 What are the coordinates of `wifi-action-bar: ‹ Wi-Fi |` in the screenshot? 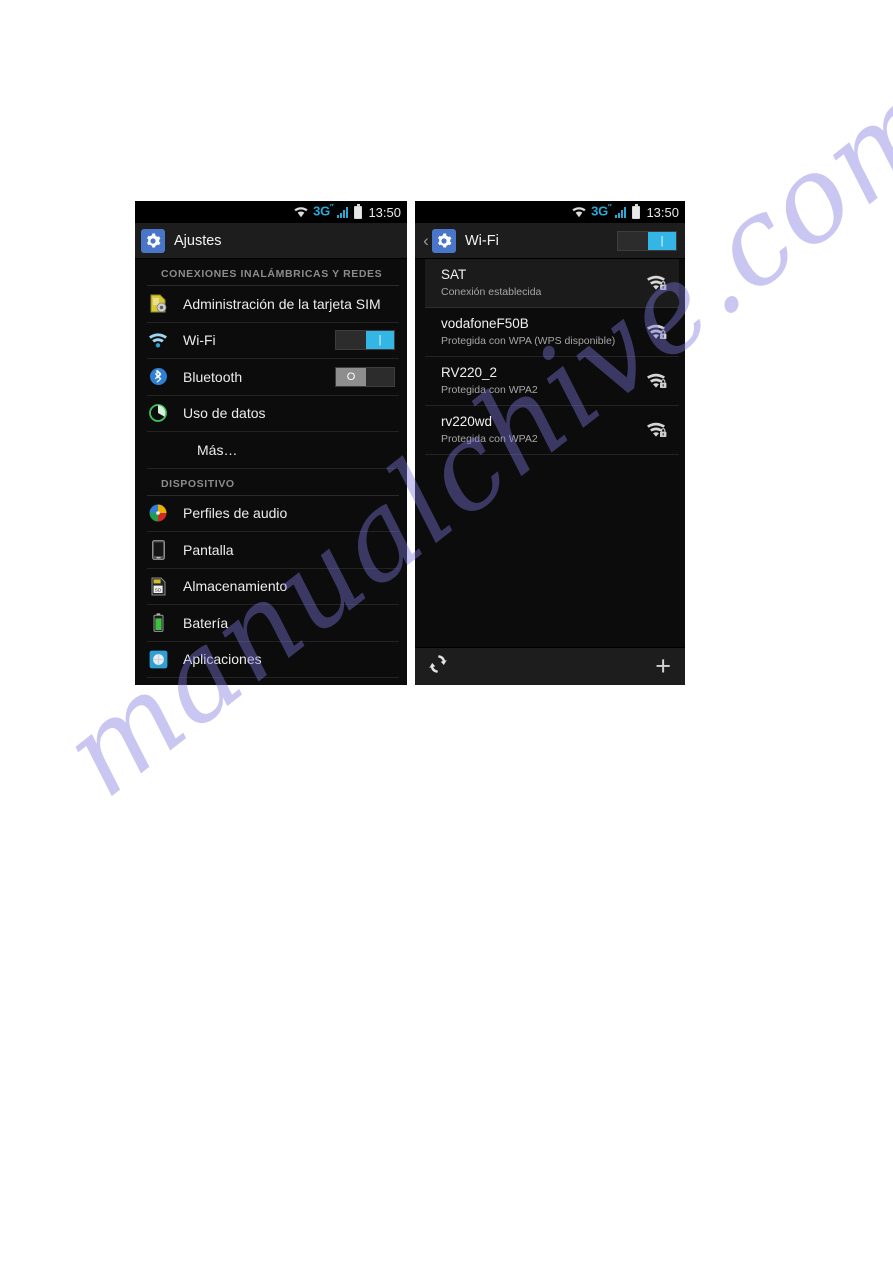 It's located at (550, 241).